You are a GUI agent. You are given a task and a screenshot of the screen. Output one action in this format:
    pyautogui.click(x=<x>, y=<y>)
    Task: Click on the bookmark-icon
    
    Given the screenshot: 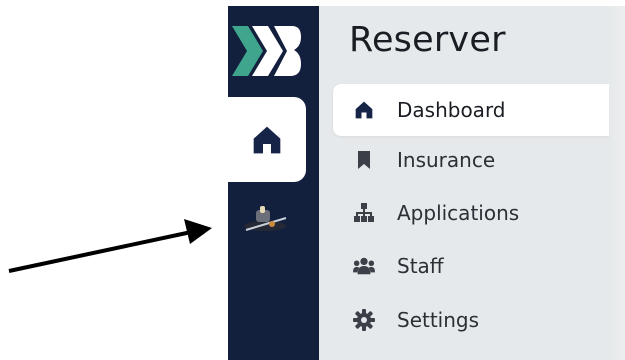 What is the action you would take?
    pyautogui.click(x=364, y=160)
    